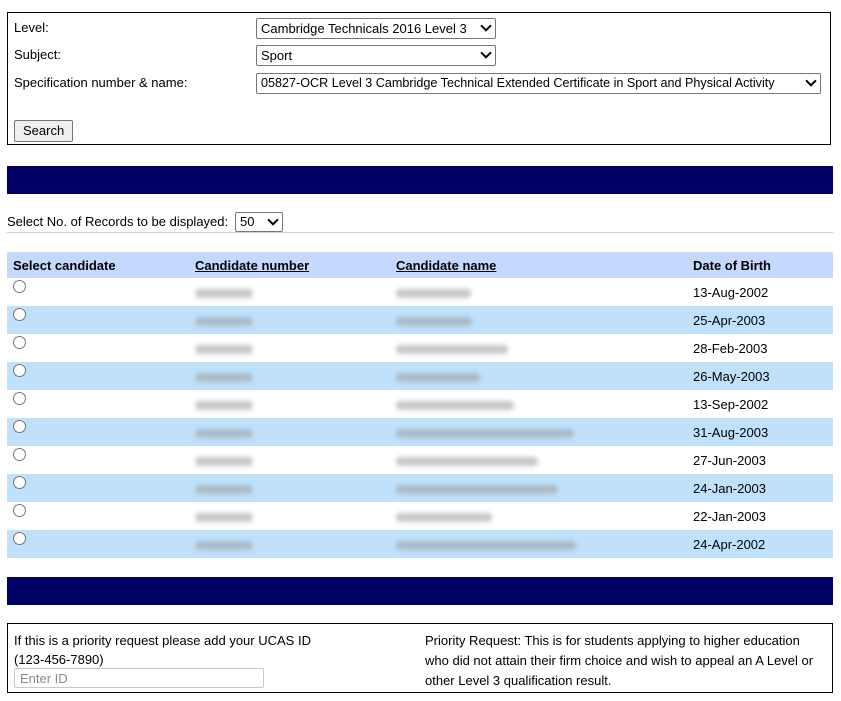  What do you see at coordinates (730, 348) in the screenshot?
I see `date-of-birth: 28-Feb-2003` at bounding box center [730, 348].